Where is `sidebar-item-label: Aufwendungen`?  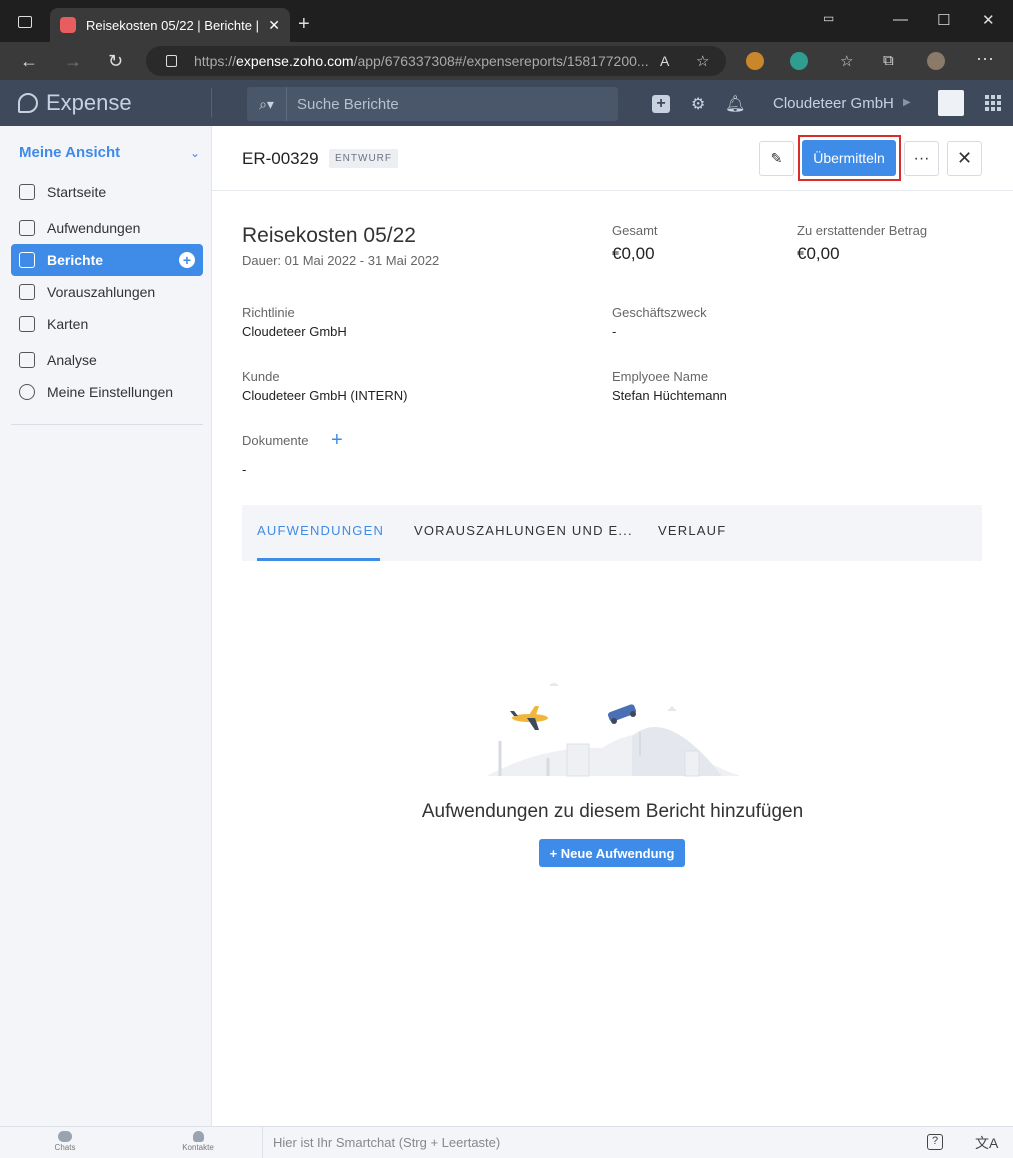
sidebar-item-label: Aufwendungen is located at coordinates (94, 228).